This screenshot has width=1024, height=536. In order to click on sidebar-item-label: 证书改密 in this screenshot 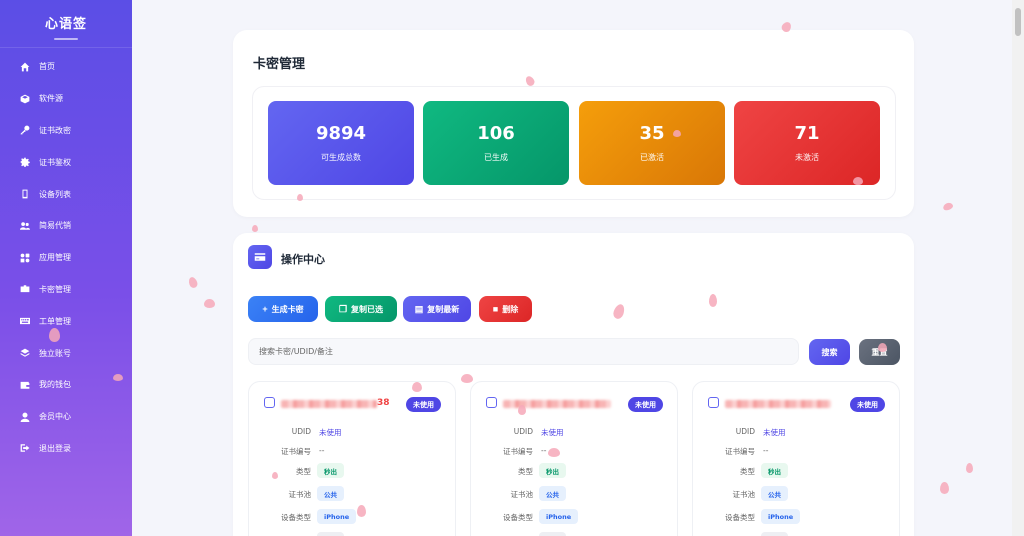, I will do `click(55, 130)`.